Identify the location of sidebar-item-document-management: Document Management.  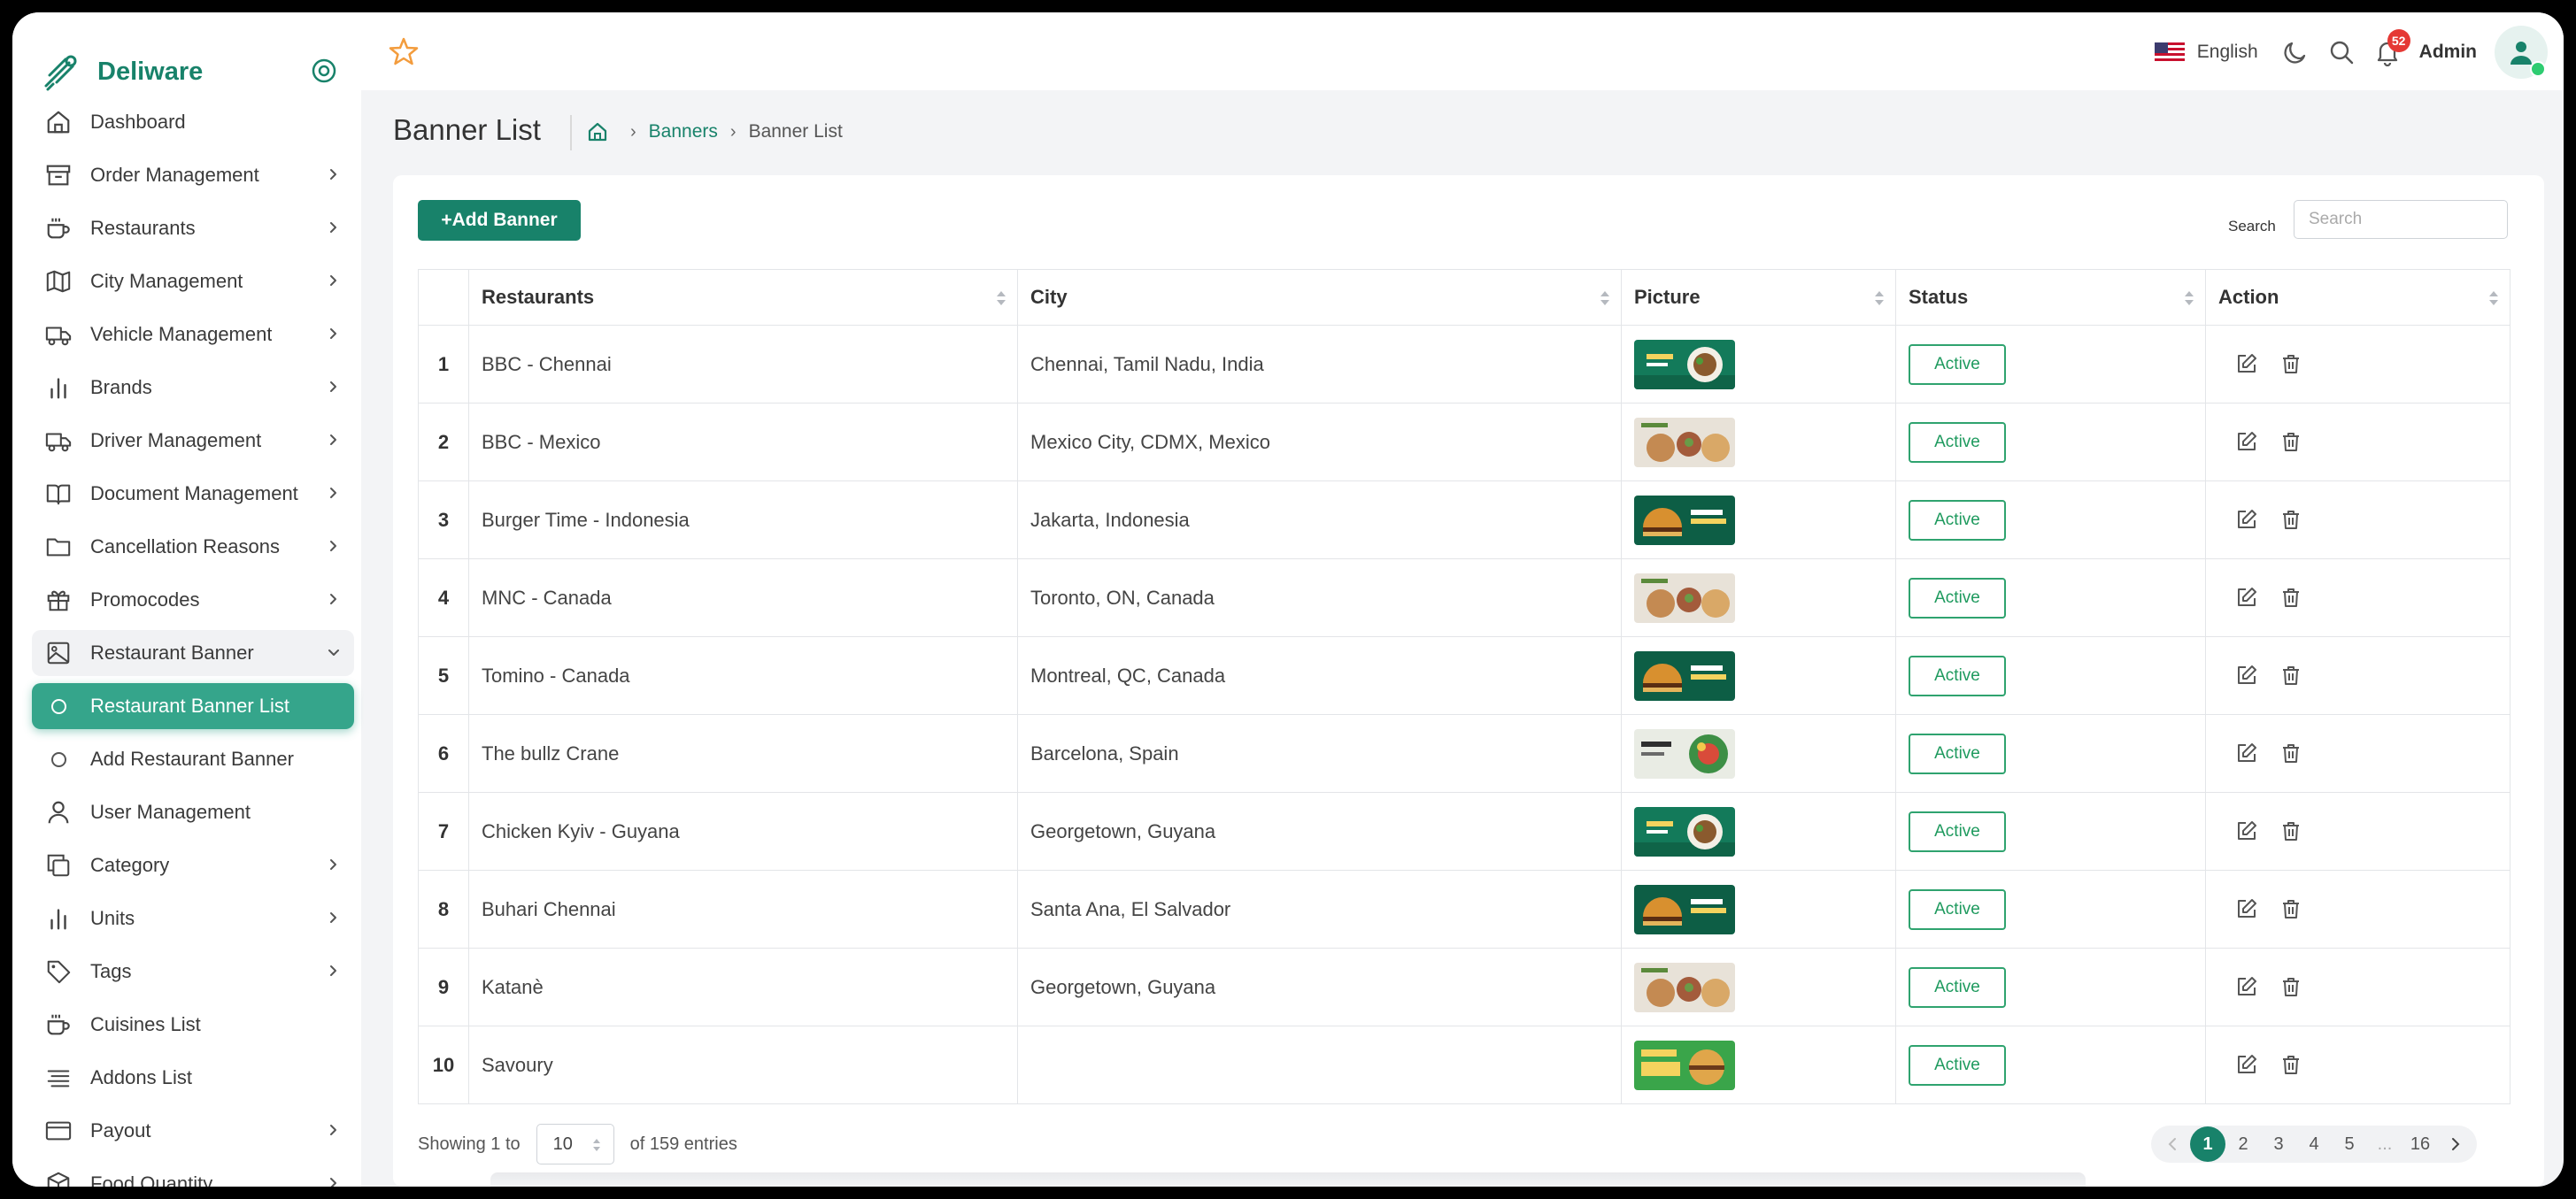
(193, 494).